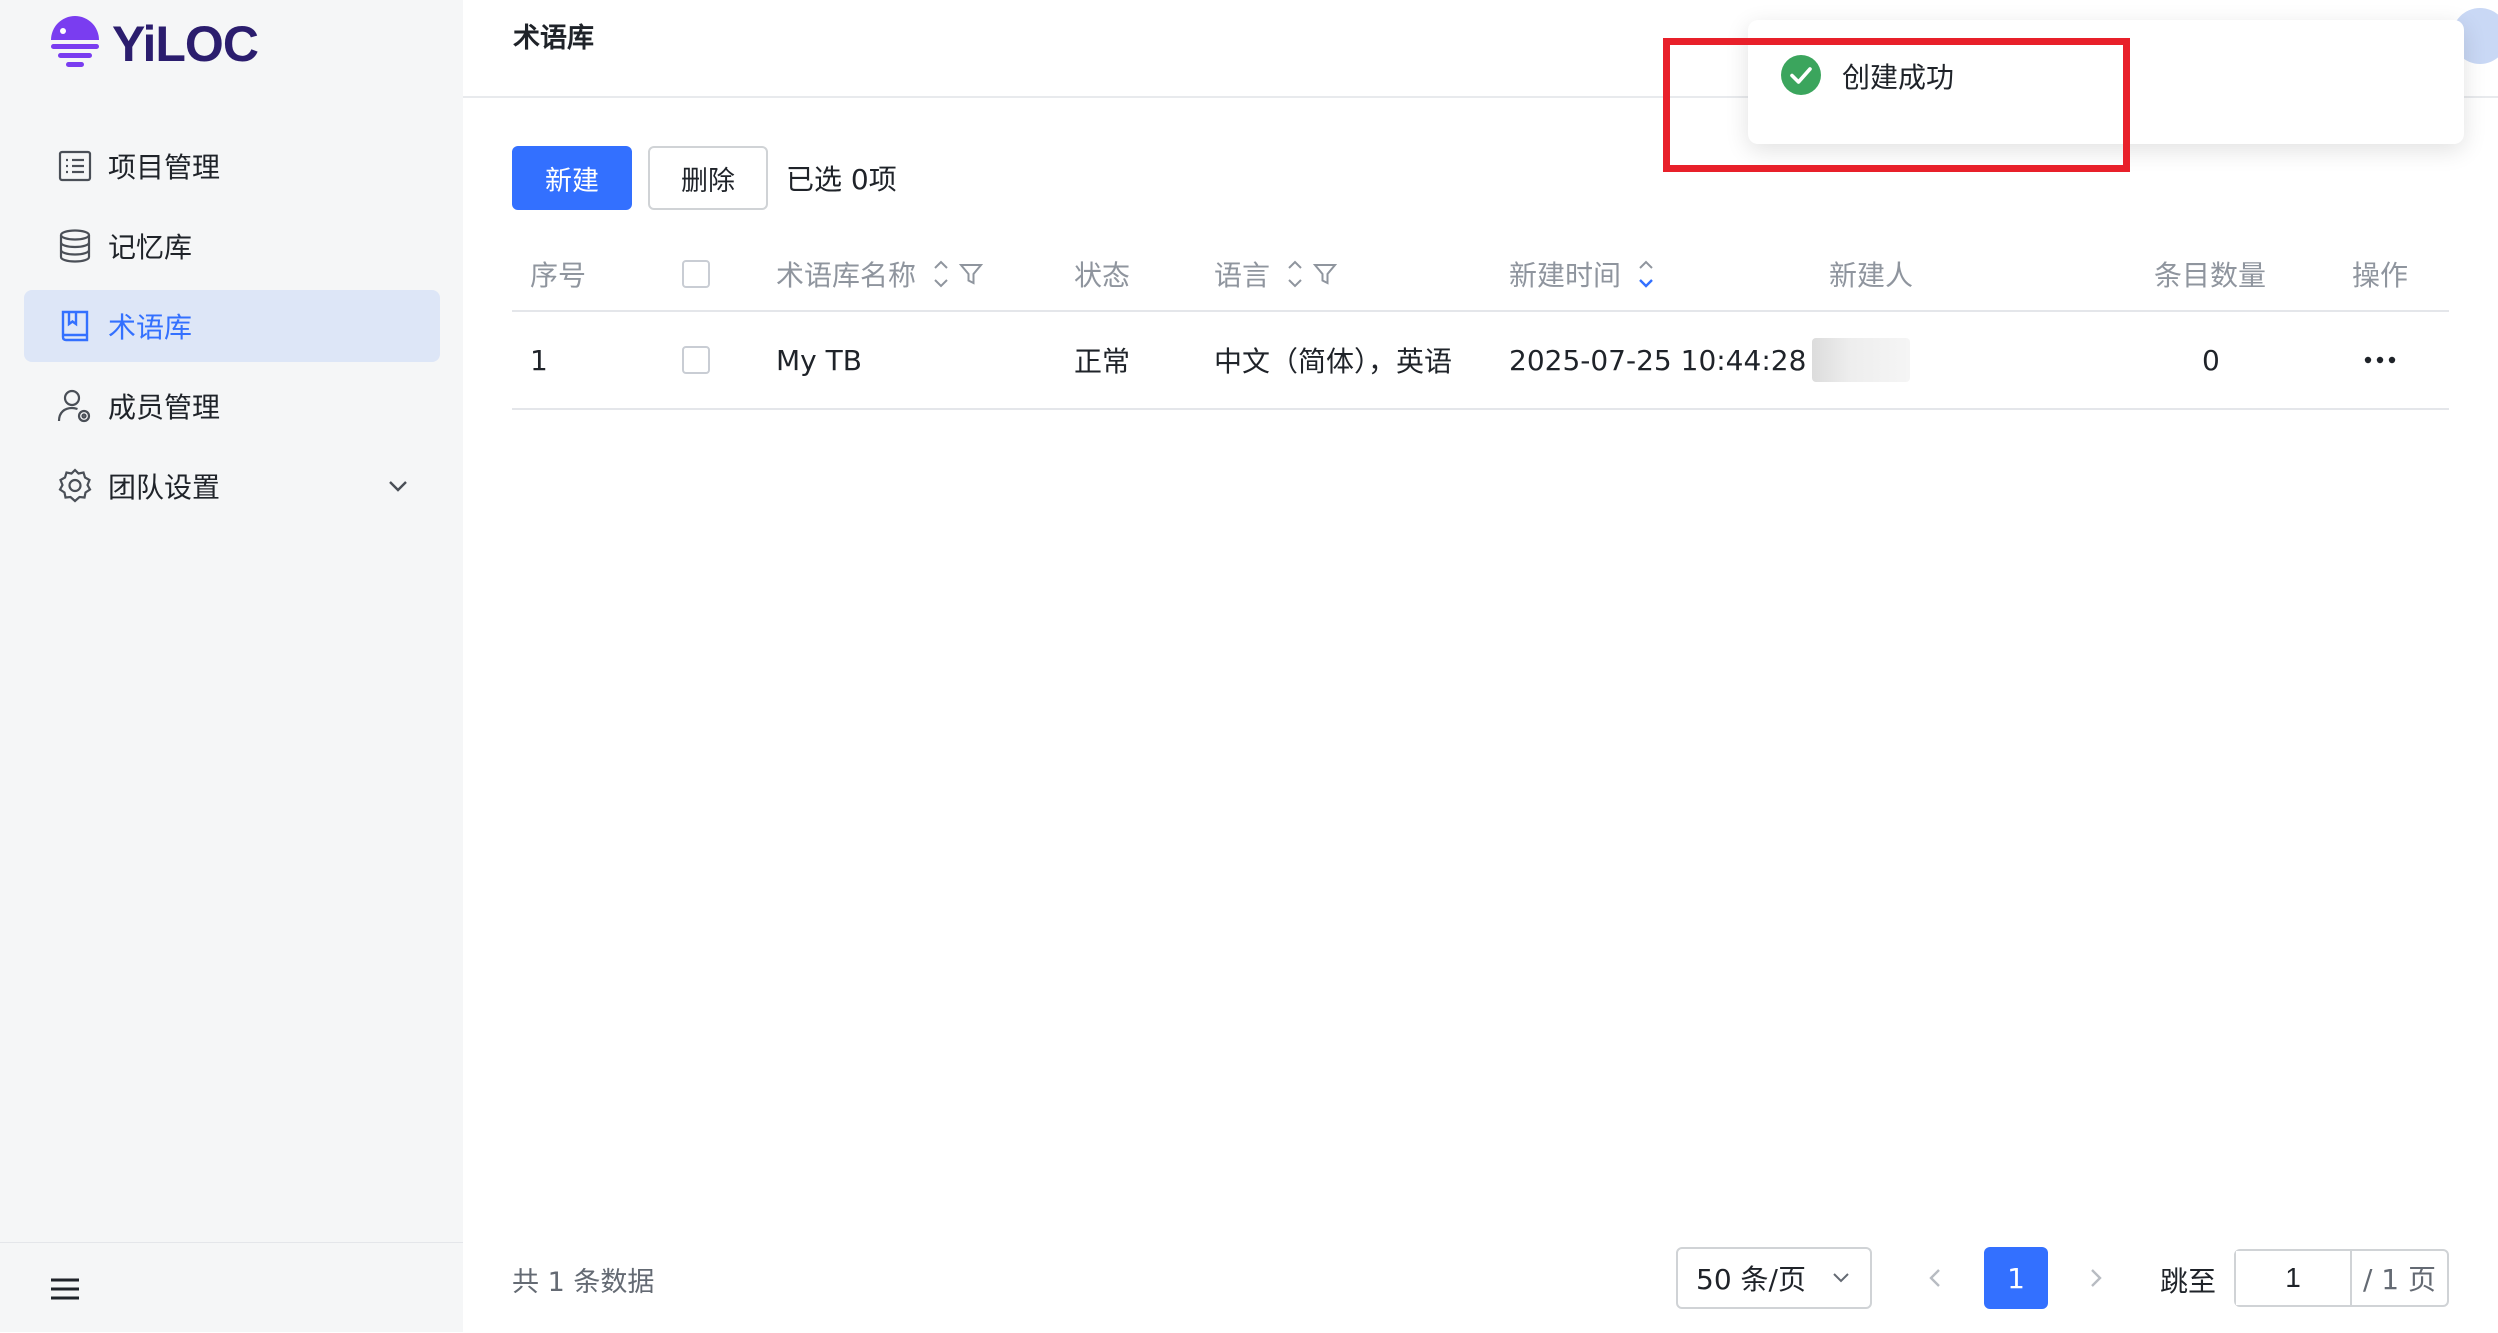 The width and height of the screenshot is (2498, 1333). Describe the element at coordinates (846, 275) in the screenshot. I see `column-header-label: 术语库名称` at that location.